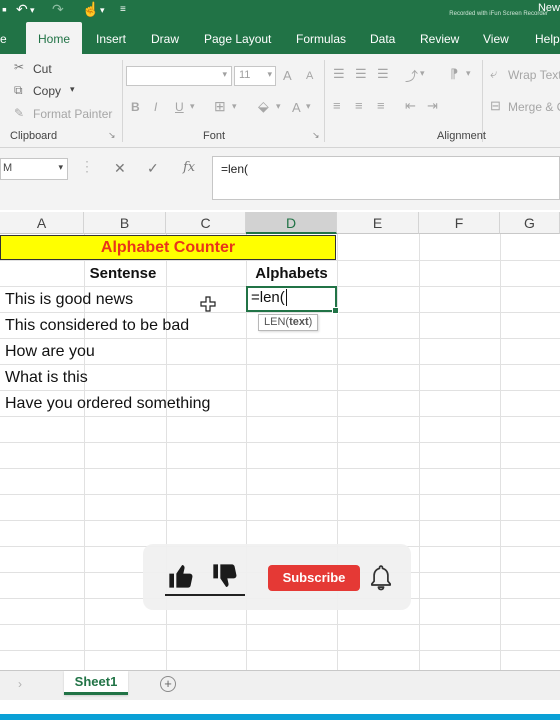 The width and height of the screenshot is (560, 720). I want to click on sheet-scroll-arrow-icon: ›, so click(20, 684).